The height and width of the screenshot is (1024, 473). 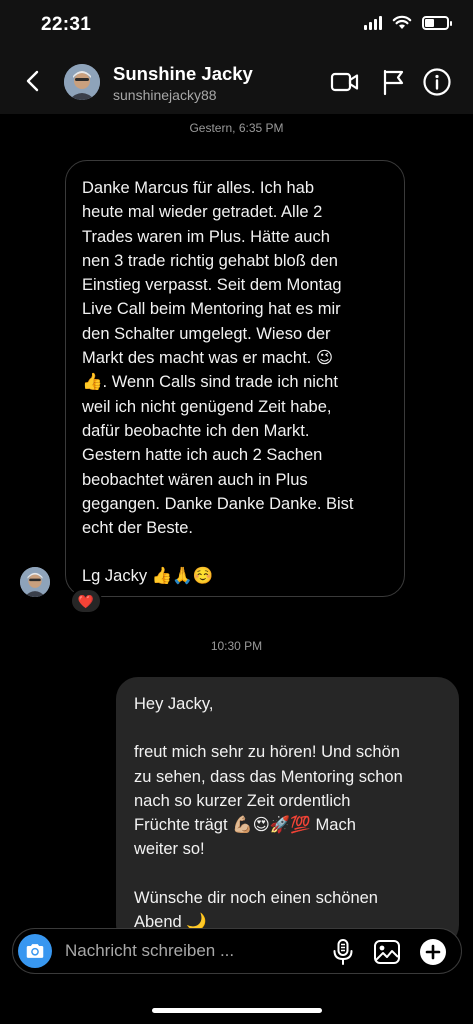 I want to click on message-input, so click(x=195, y=951).